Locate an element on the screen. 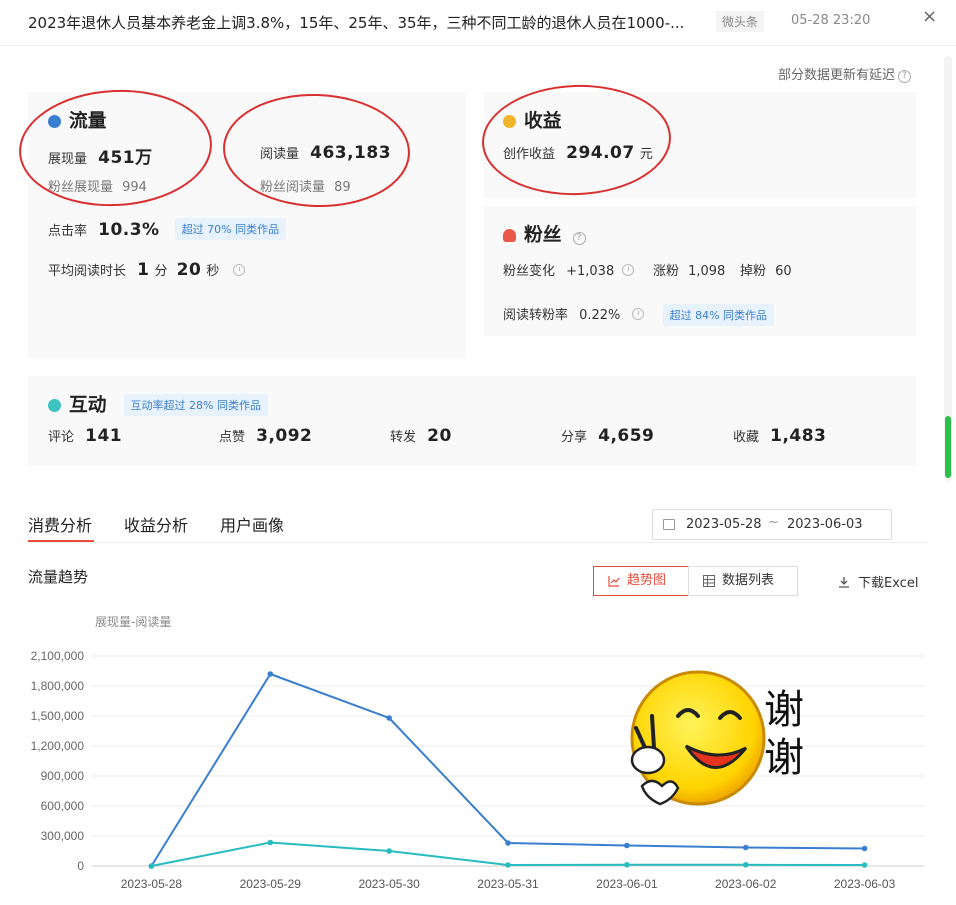 Image resolution: width=956 pixels, height=905 pixels. income-heading: 收益 is located at coordinates (532, 119).